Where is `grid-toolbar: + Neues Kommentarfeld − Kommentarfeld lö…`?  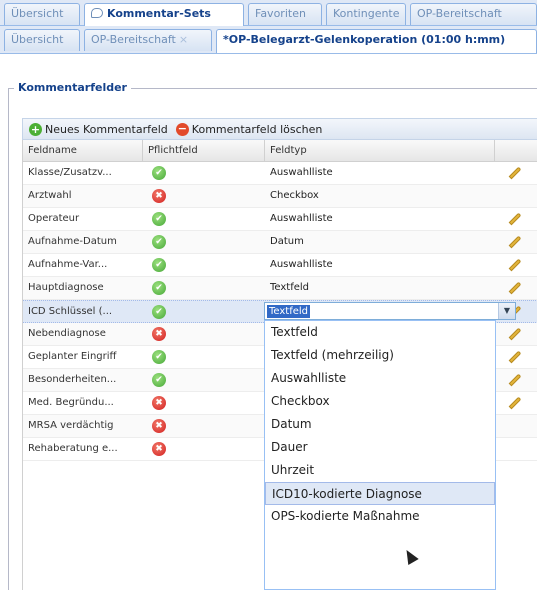
grid-toolbar: + Neues Kommentarfeld − Kommentarfeld lö… is located at coordinates (279, 129).